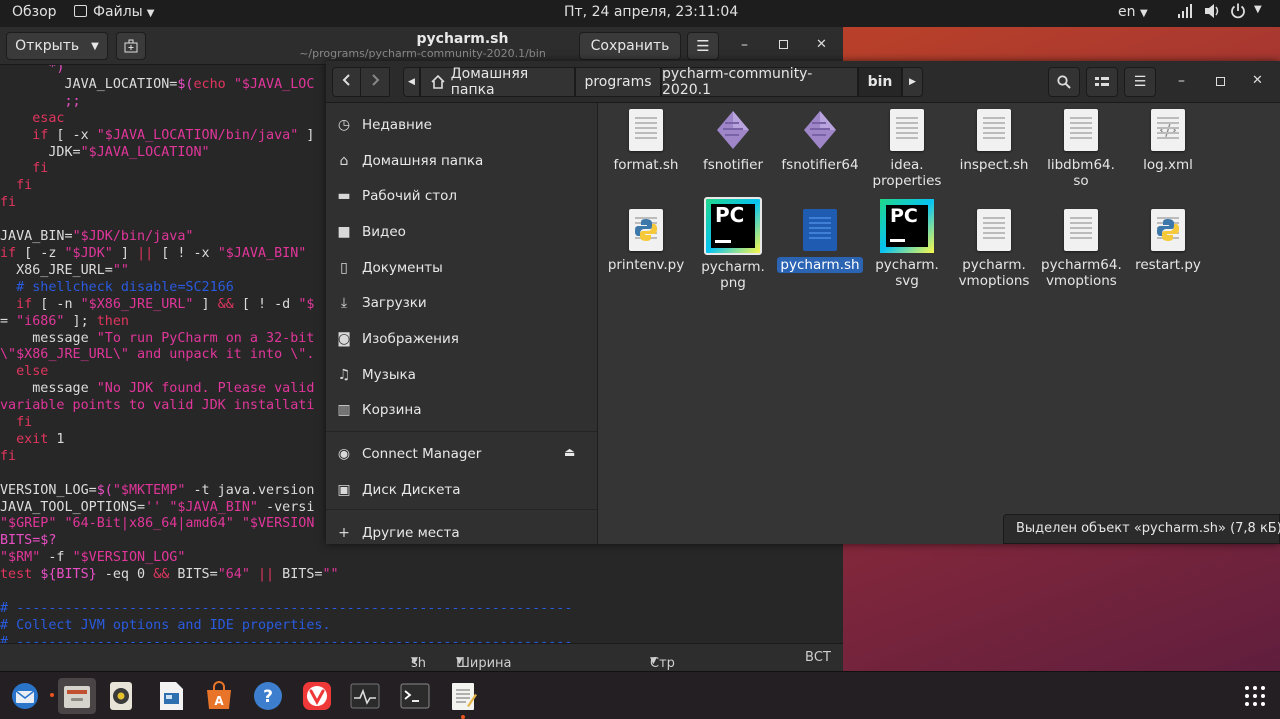 The image size is (1280, 719). I want to click on language-indicator: en ▼, so click(1133, 12).